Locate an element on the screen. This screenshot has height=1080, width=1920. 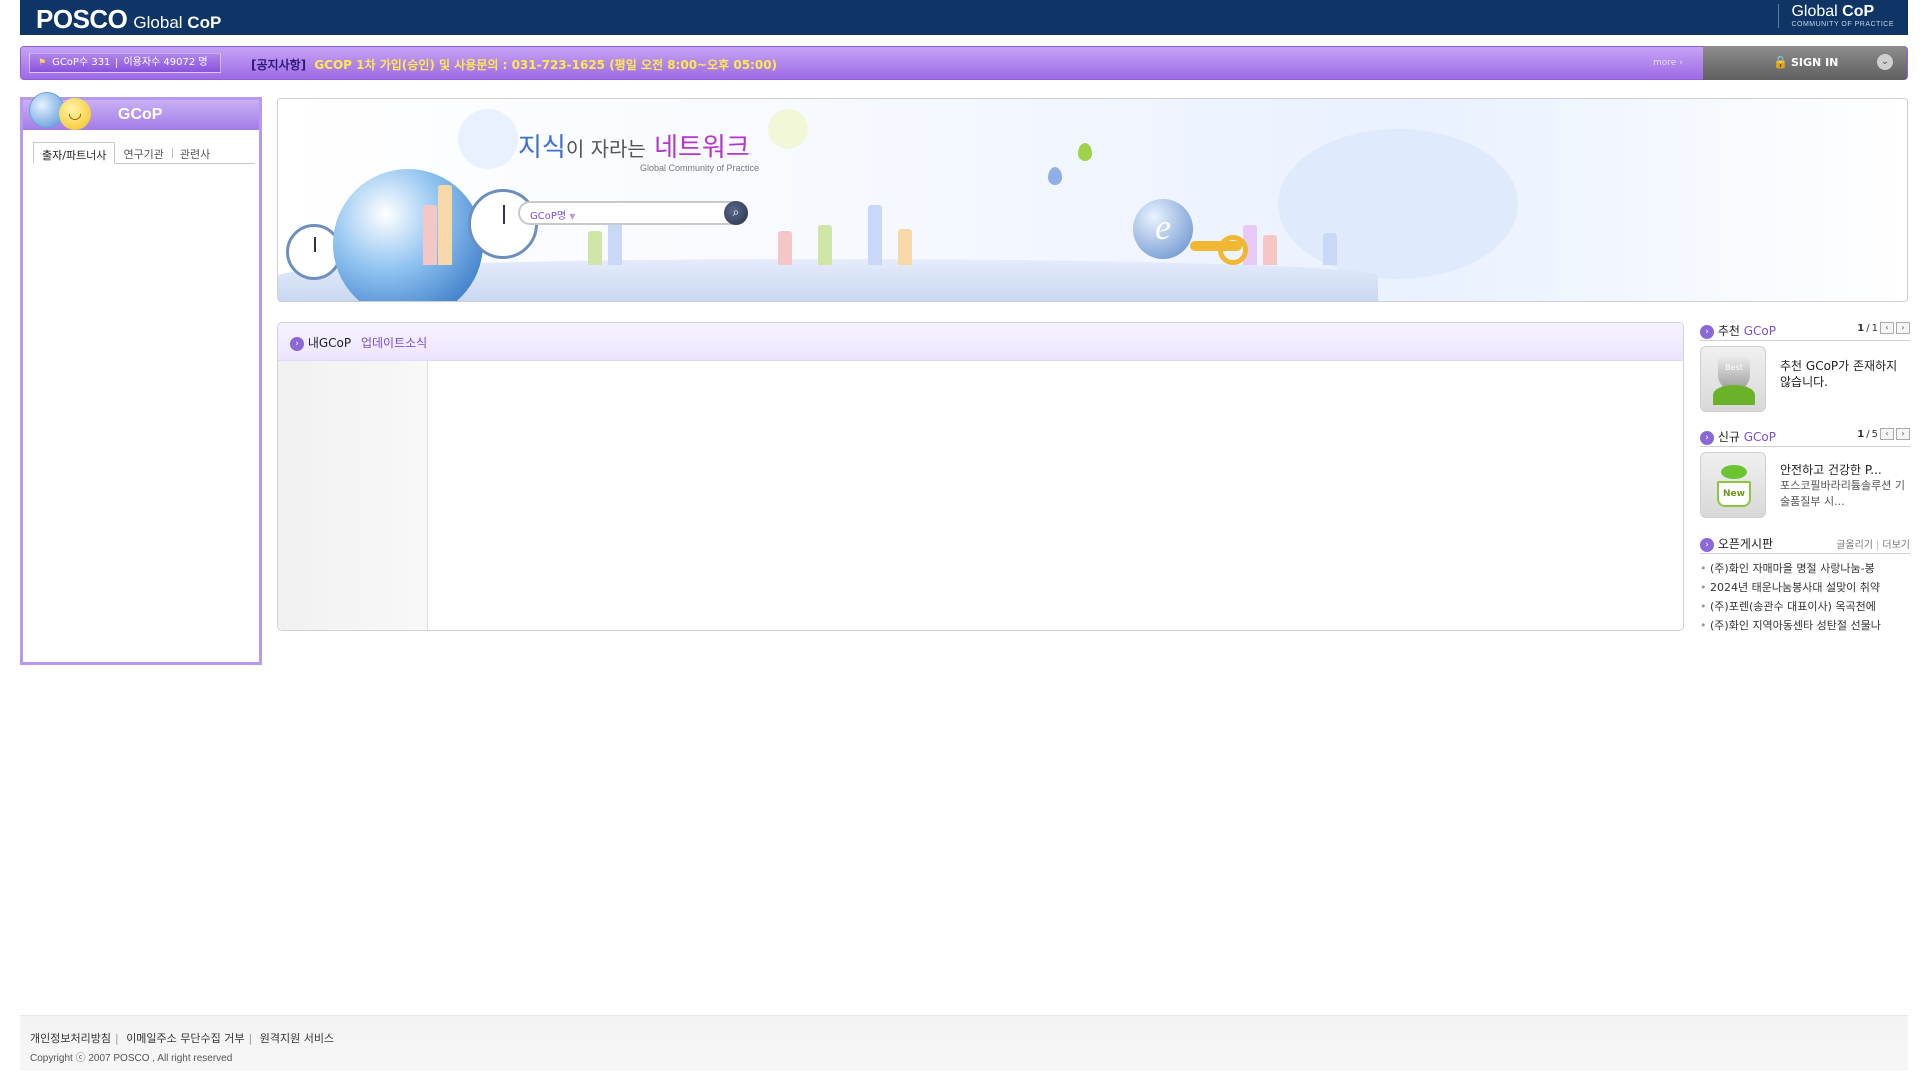
new-thumbnail: New is located at coordinates (1733, 485).